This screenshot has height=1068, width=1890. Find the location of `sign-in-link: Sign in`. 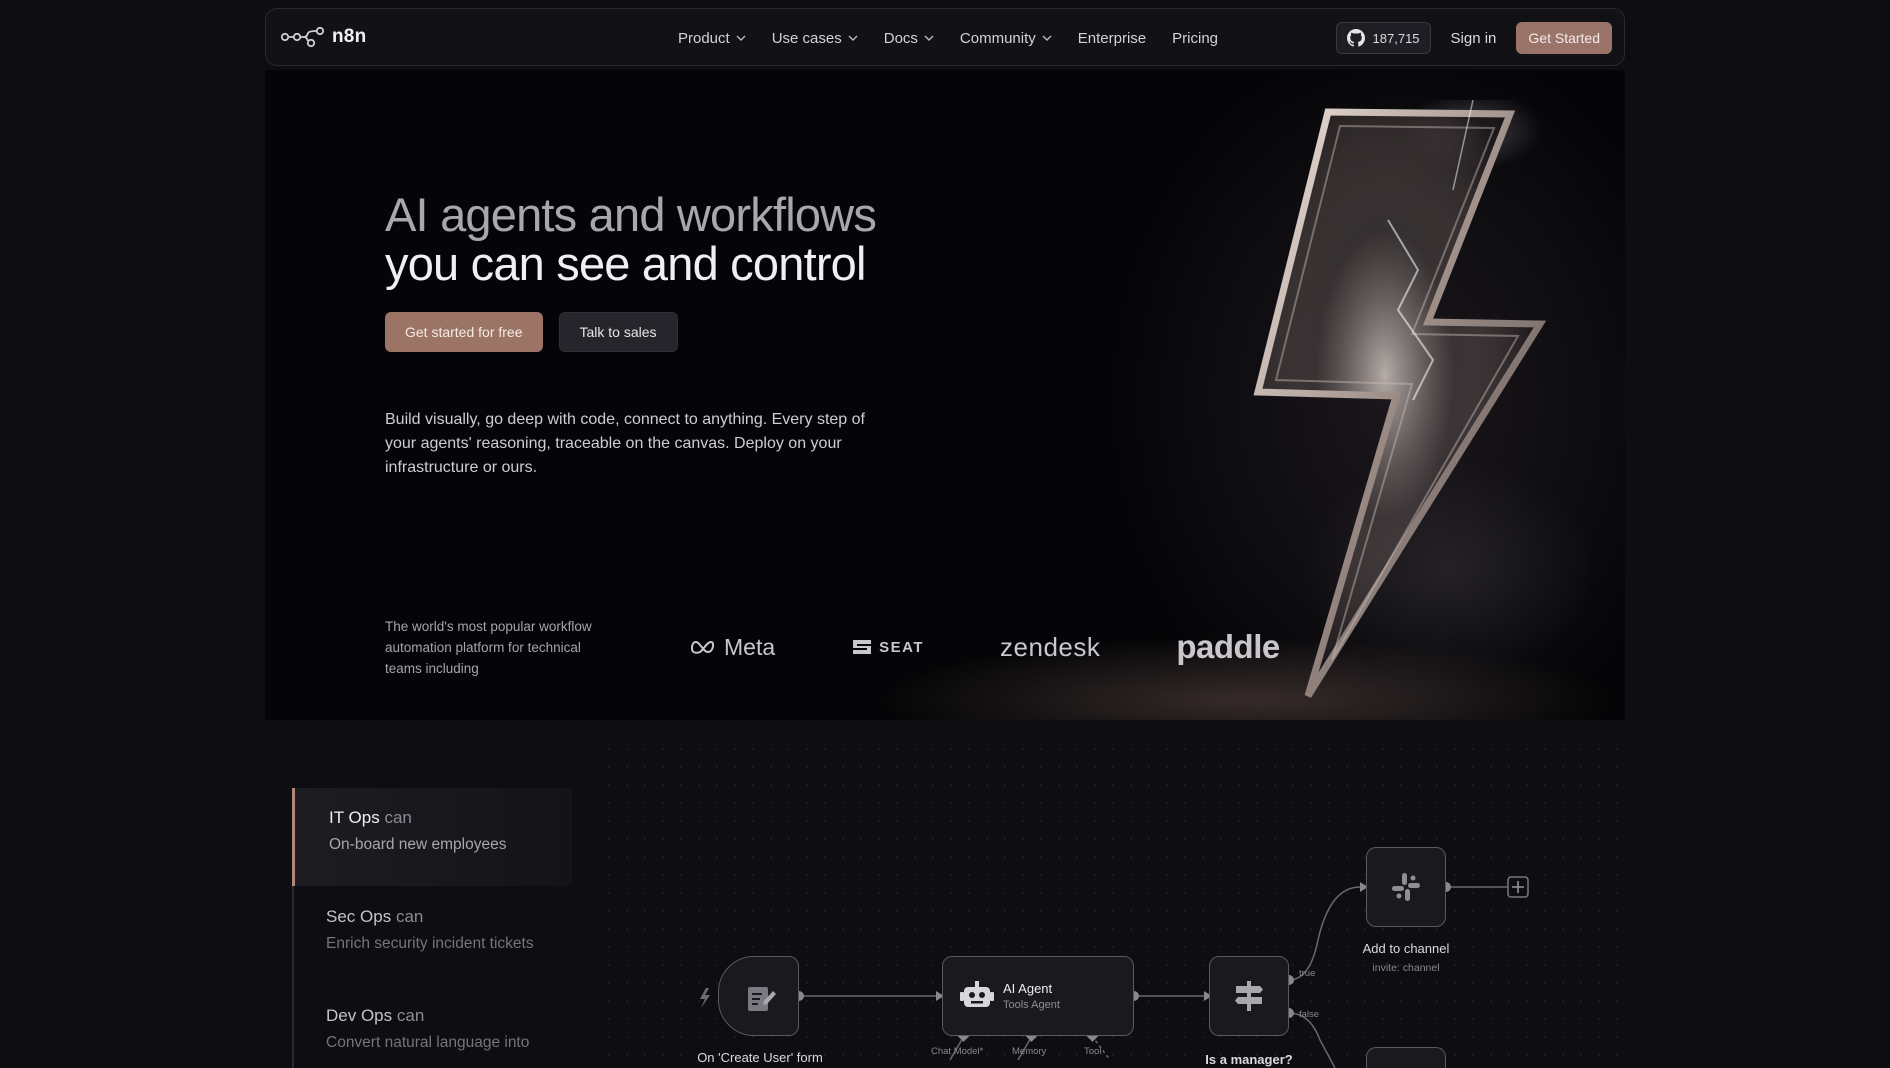

sign-in-link: Sign in is located at coordinates (1474, 38).